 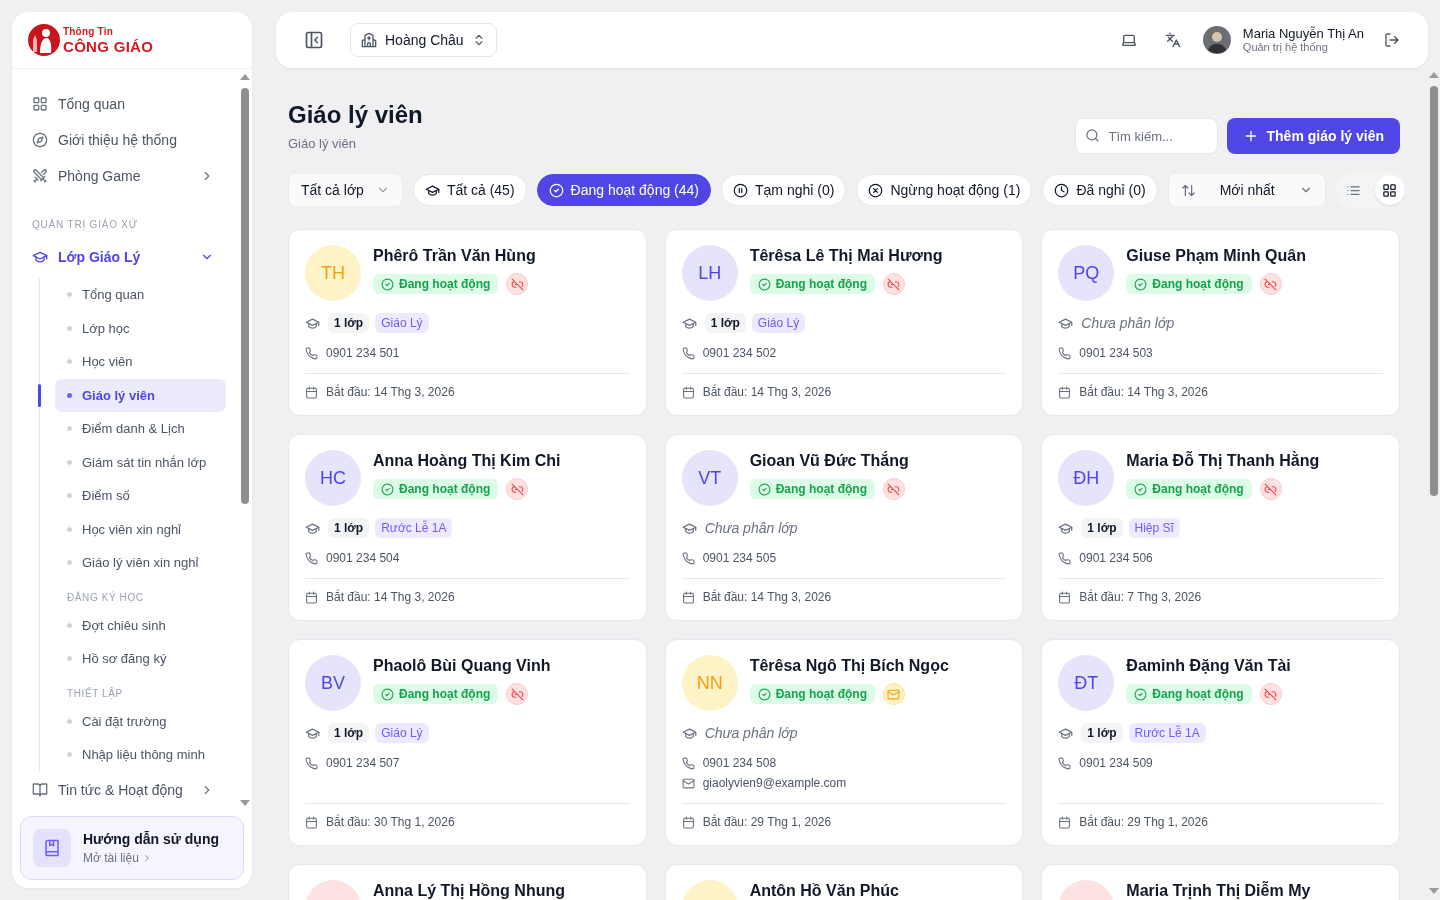 What do you see at coordinates (369, 40) in the screenshot?
I see `church-icon` at bounding box center [369, 40].